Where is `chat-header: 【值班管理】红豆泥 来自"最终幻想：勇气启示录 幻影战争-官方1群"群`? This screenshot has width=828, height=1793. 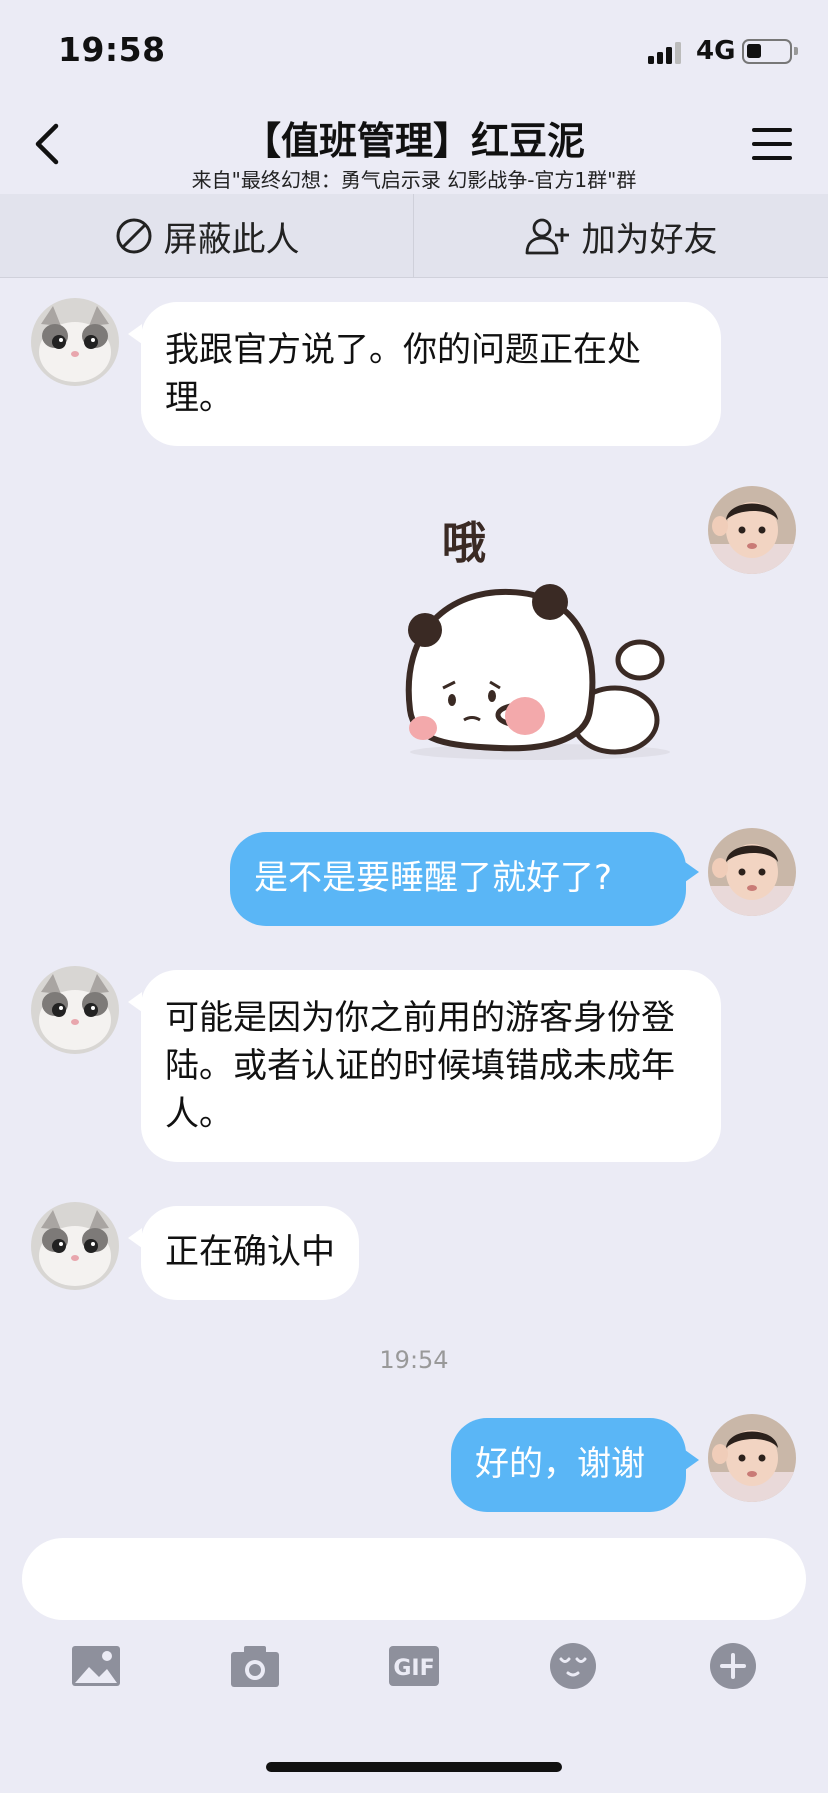
chat-header: 【值班管理】红豆泥 来自"最终幻想：勇气启示录 幻影战争-官方1群"群 is located at coordinates (414, 145).